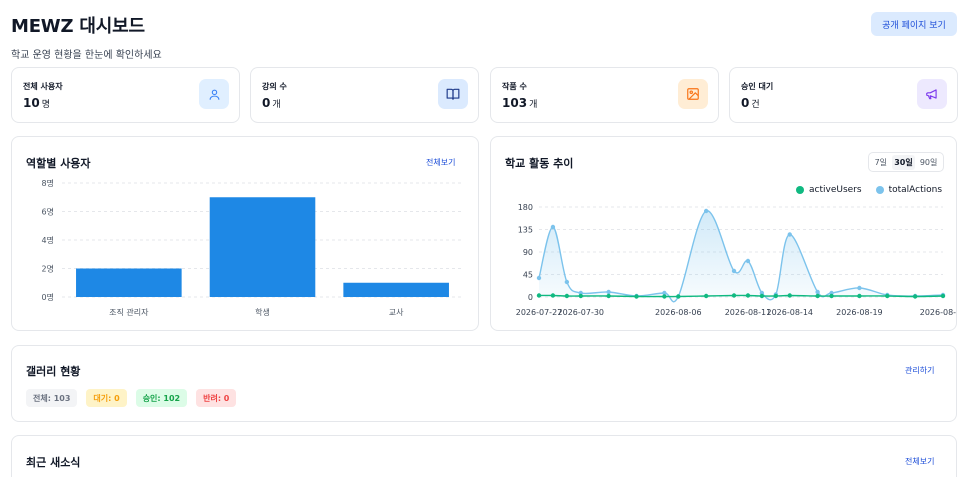 This screenshot has height=477, width=966. Describe the element at coordinates (48, 212) in the screenshot. I see `y-tick-label: 6명` at that location.